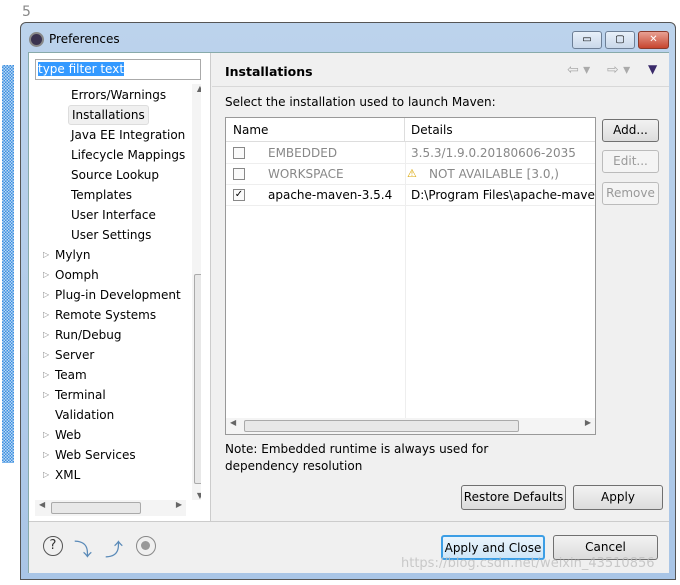 Image resolution: width=680 pixels, height=585 pixels. I want to click on tree-item: ▷ Oomph, so click(71, 275).